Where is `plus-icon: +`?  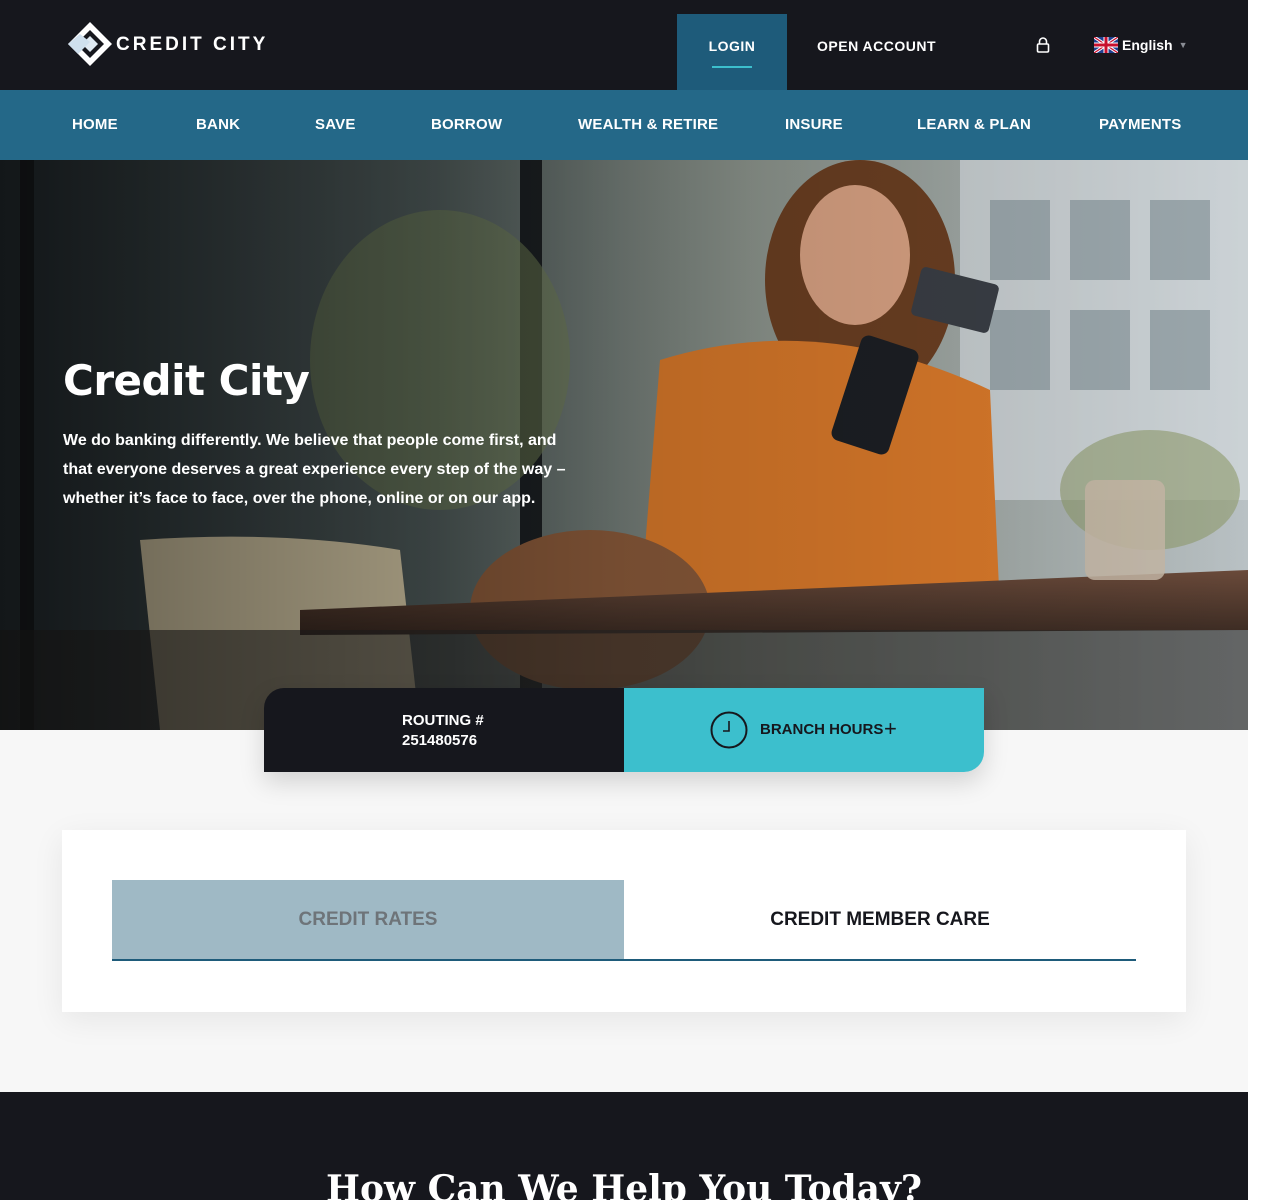
plus-icon: + is located at coordinates (890, 728).